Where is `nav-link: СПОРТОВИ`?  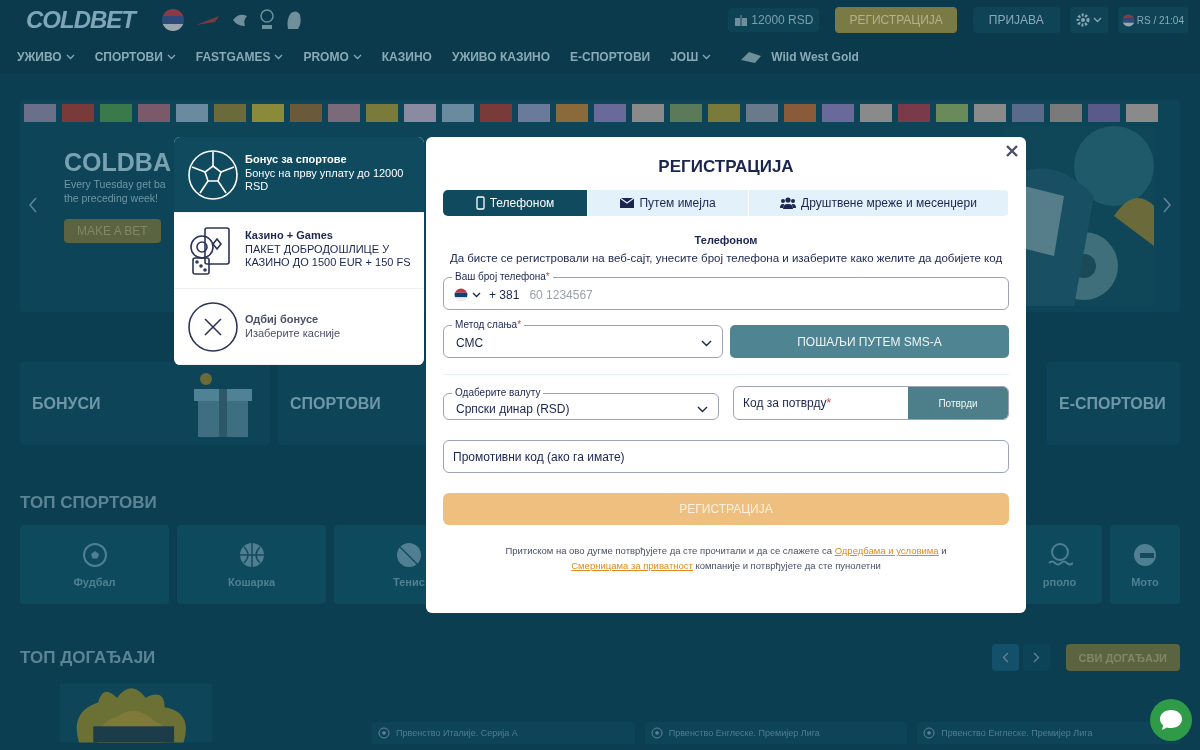 nav-link: СПОРТОВИ is located at coordinates (135, 57).